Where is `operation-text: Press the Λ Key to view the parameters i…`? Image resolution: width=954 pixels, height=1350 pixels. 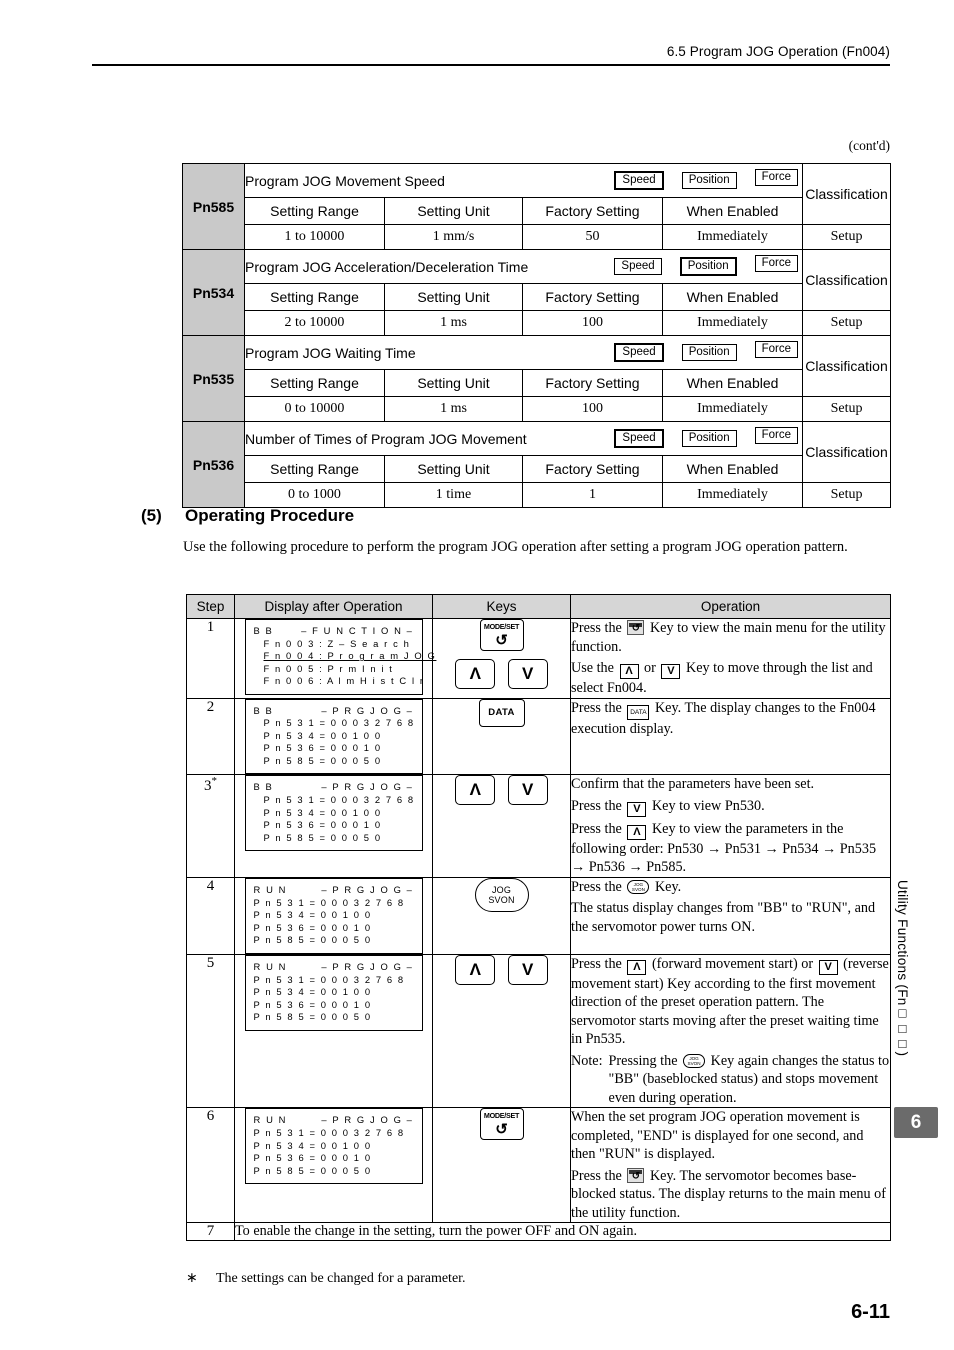
operation-text: Press the Λ Key to view the parameters i… is located at coordinates (730, 848).